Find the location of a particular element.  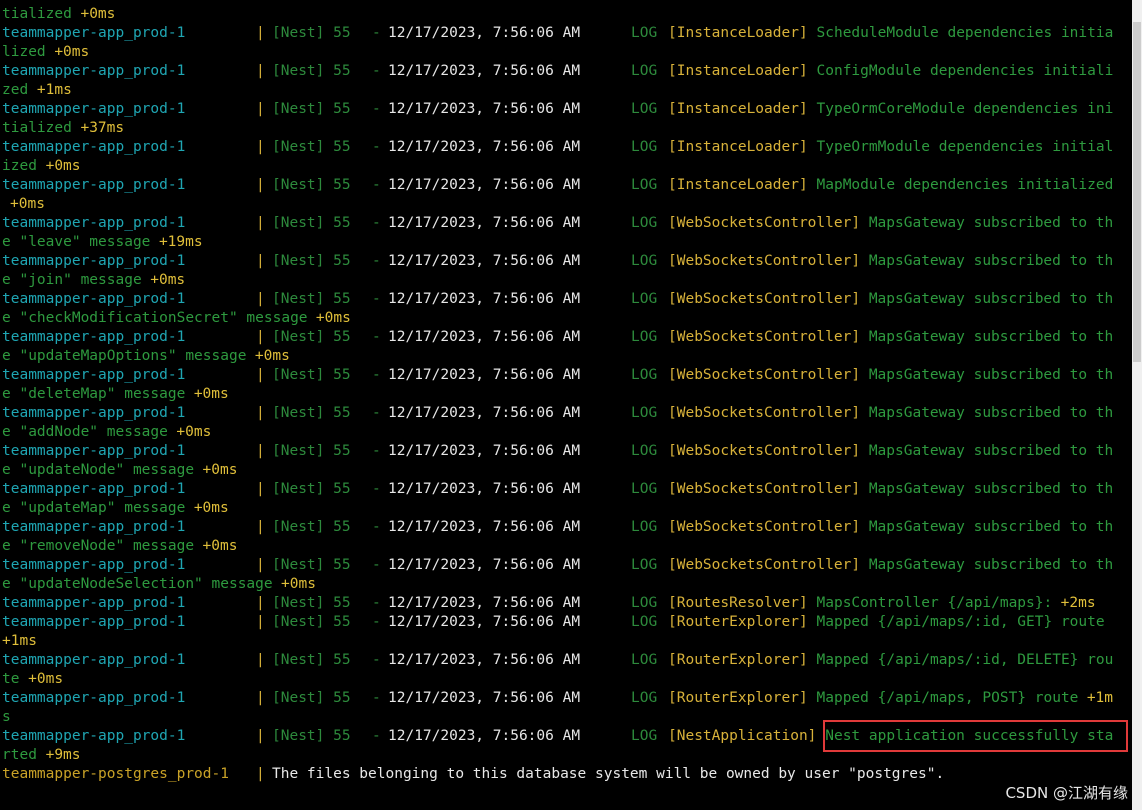

log-message: ScheduleModule dependencies initia is located at coordinates (965, 33).